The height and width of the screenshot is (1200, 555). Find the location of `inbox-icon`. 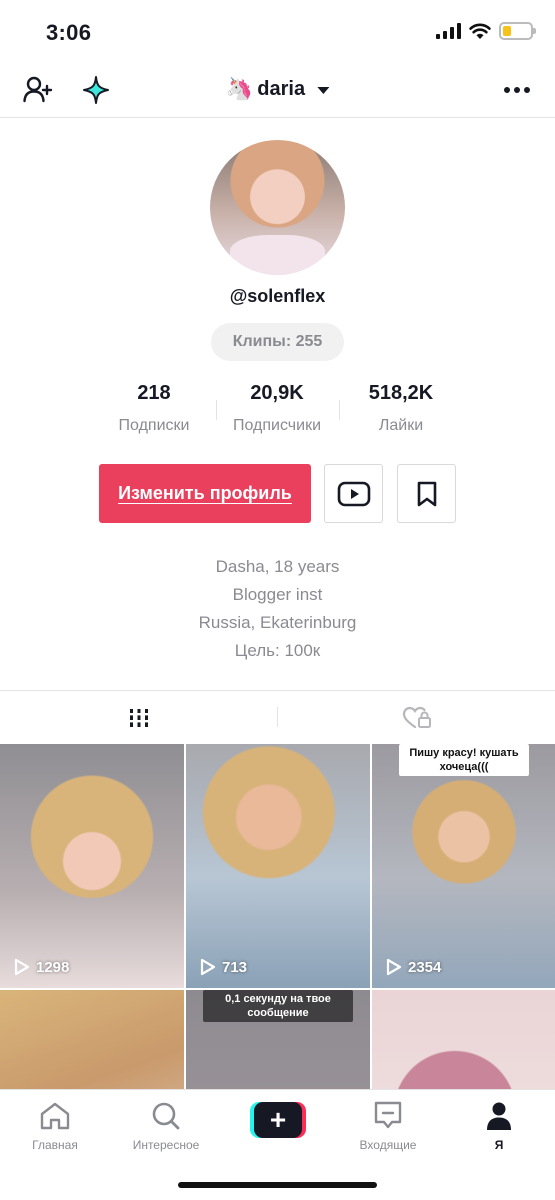

inbox-icon is located at coordinates (388, 1115).